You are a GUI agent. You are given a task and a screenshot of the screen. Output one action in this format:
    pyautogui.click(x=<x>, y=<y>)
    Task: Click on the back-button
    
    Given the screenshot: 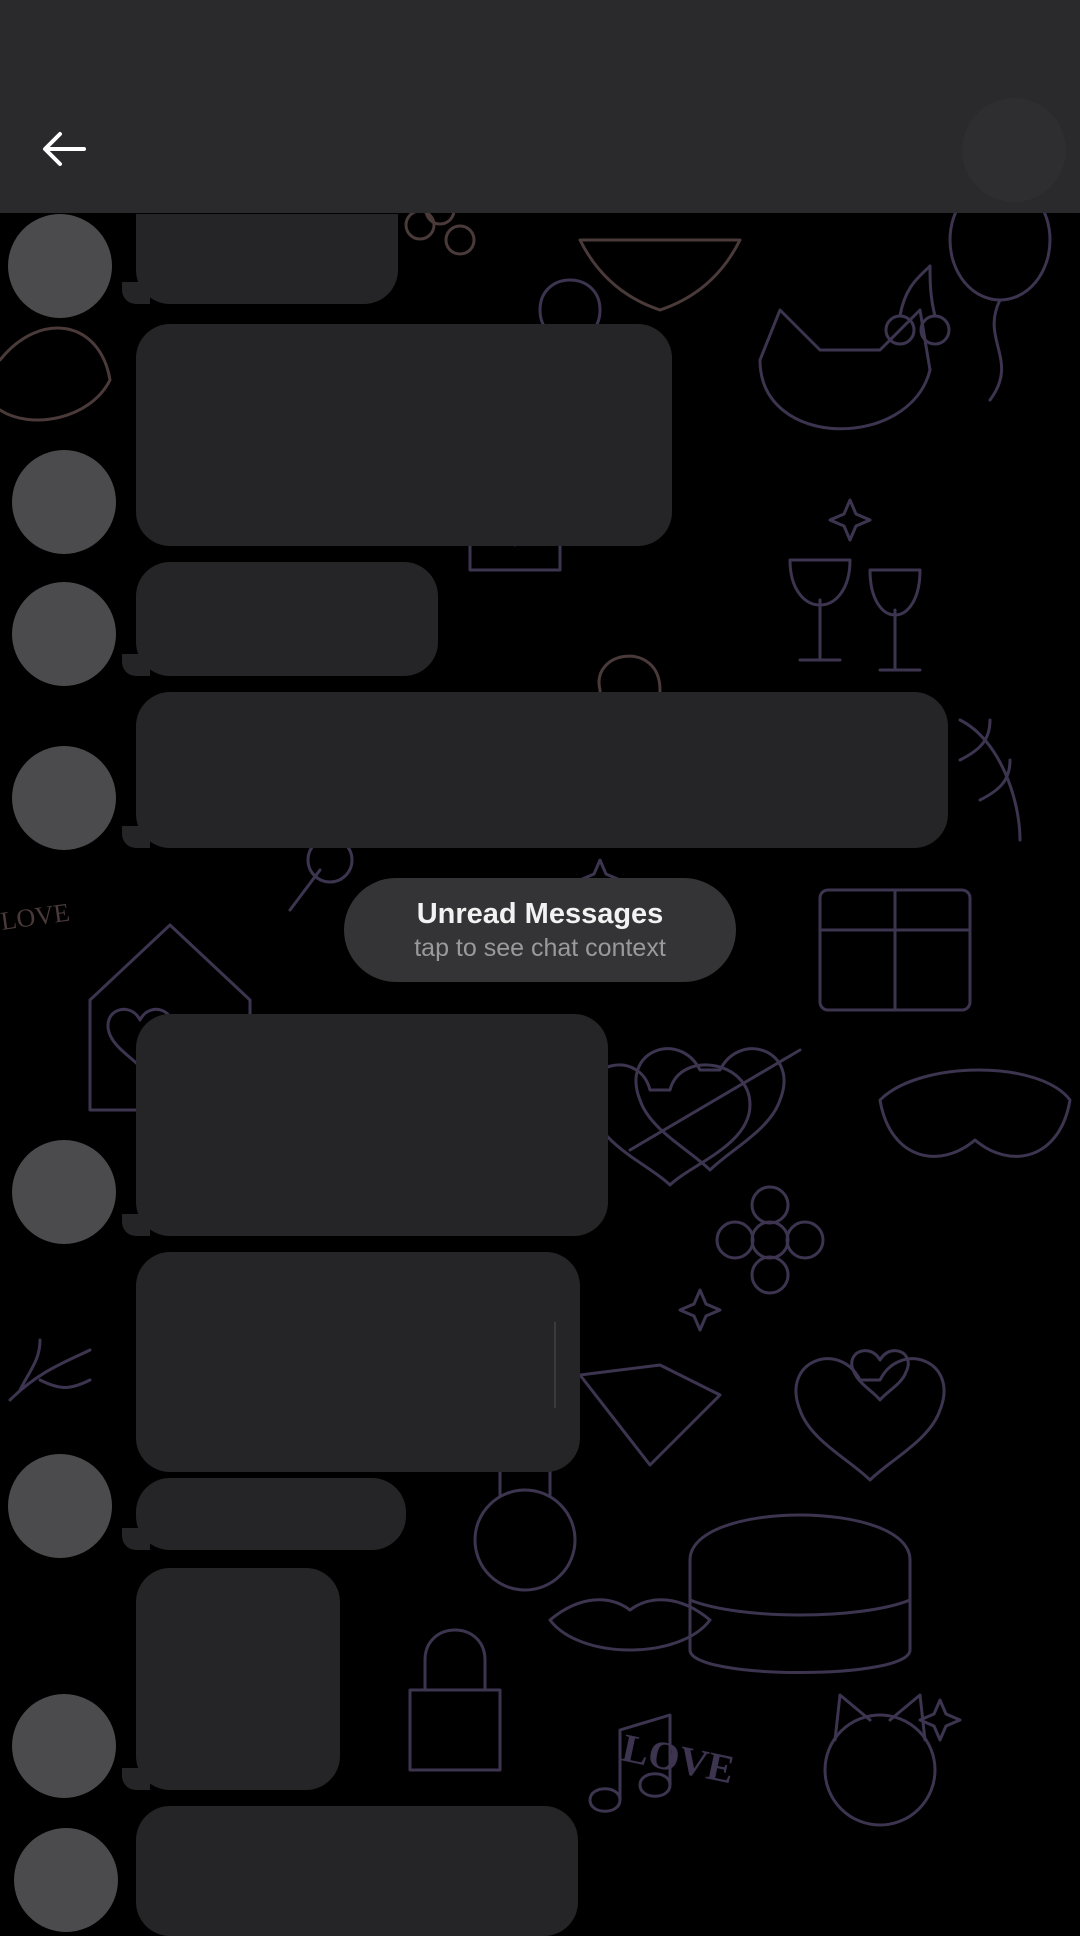 What is the action you would take?
    pyautogui.click(x=64, y=149)
    